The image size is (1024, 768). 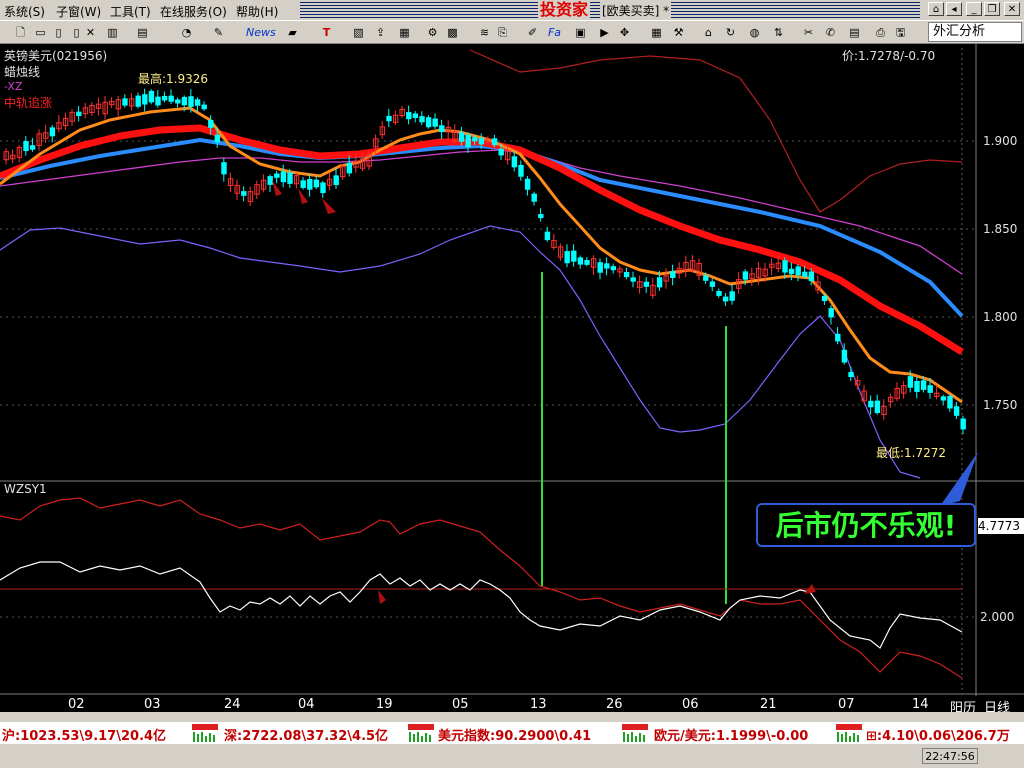 What do you see at coordinates (911, 453) in the screenshot?
I see `low-label: 最低:1.7272` at bounding box center [911, 453].